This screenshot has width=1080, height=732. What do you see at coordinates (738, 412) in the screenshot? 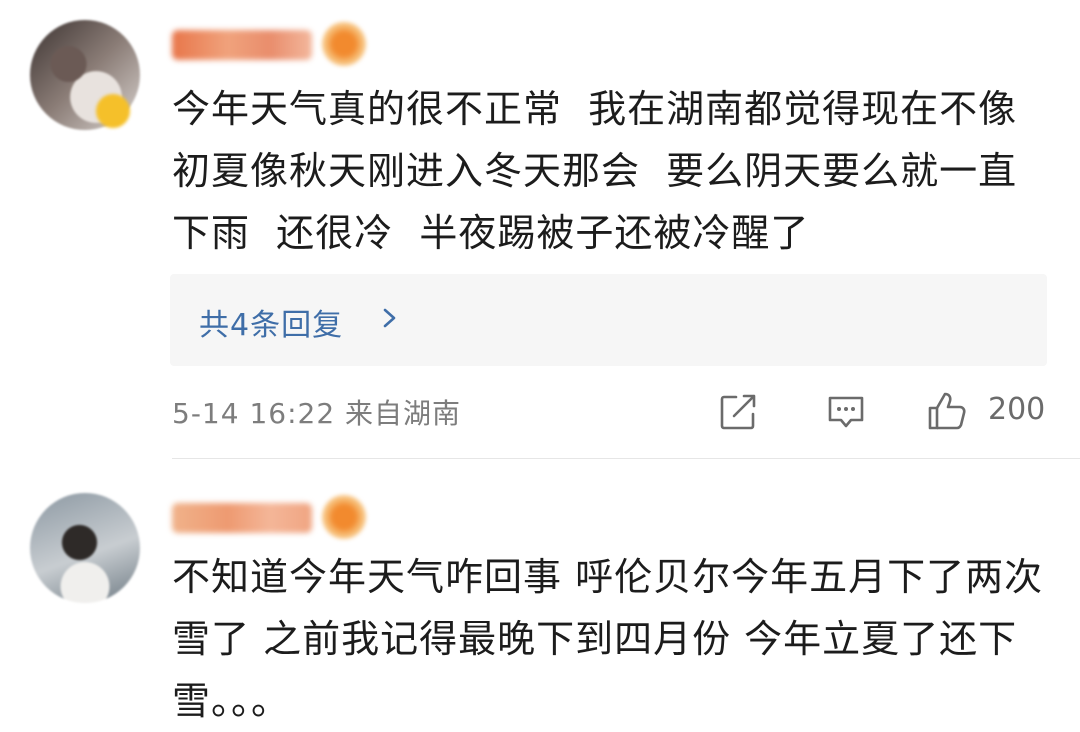
I see `share-icon` at bounding box center [738, 412].